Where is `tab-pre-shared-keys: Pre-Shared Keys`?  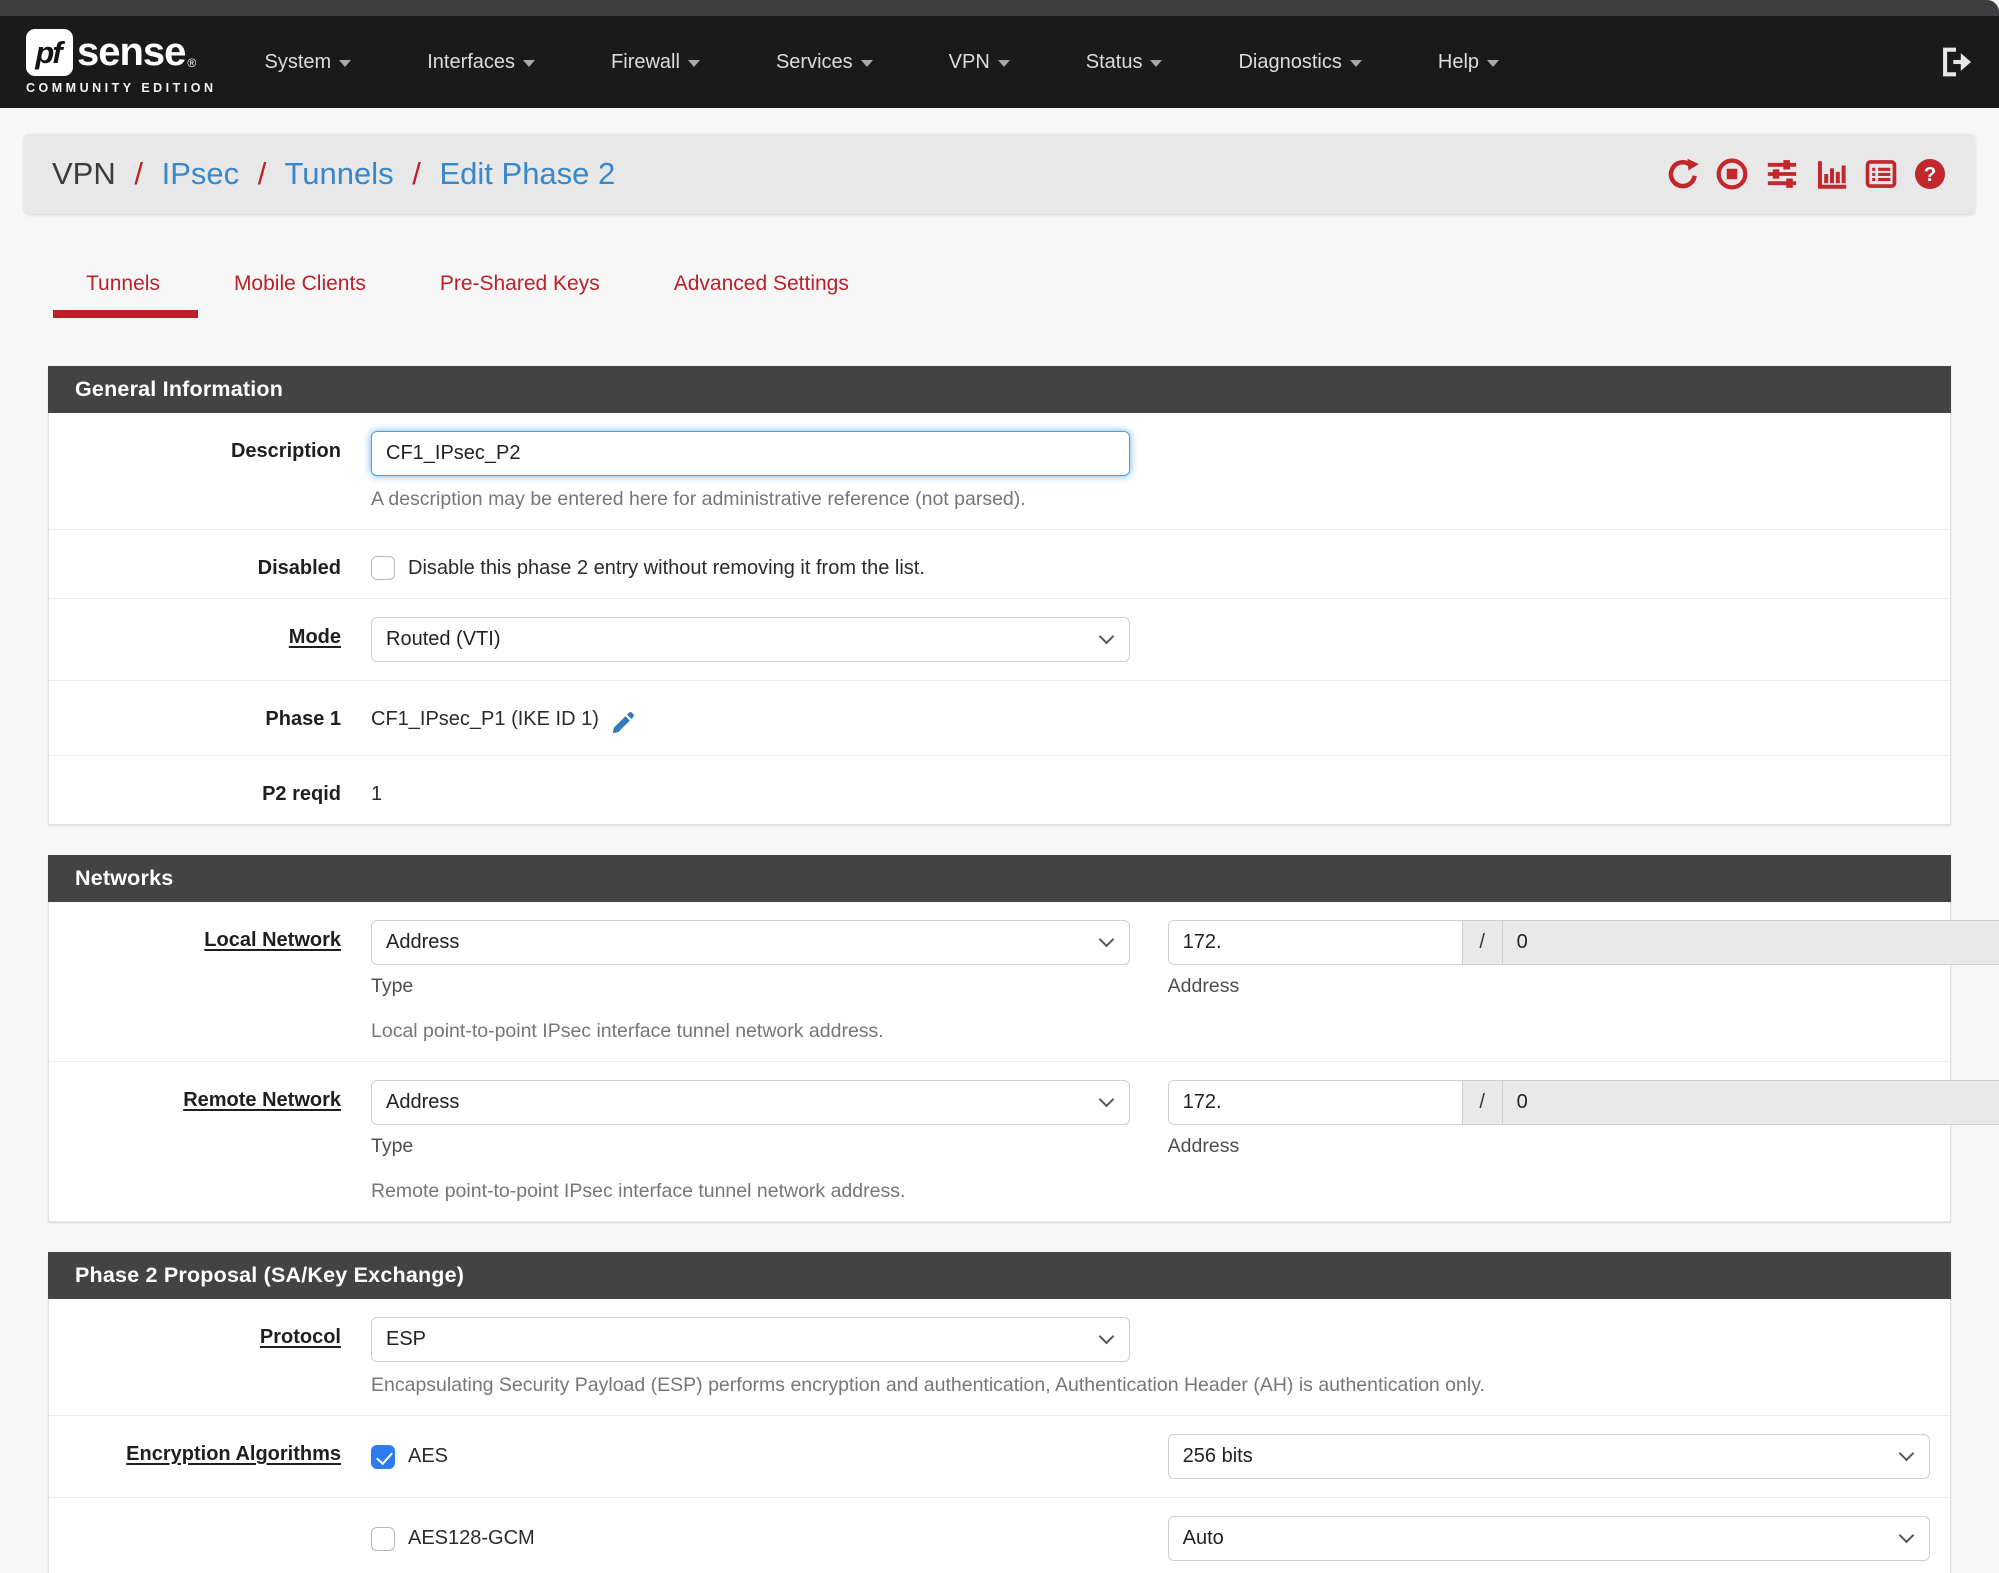
tab-pre-shared-keys: Pre-Shared Keys is located at coordinates (520, 295).